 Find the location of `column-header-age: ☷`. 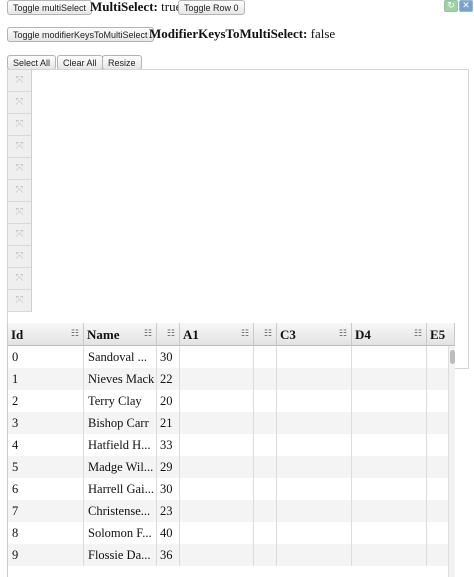

column-header-age: ☷ is located at coordinates (168, 334).